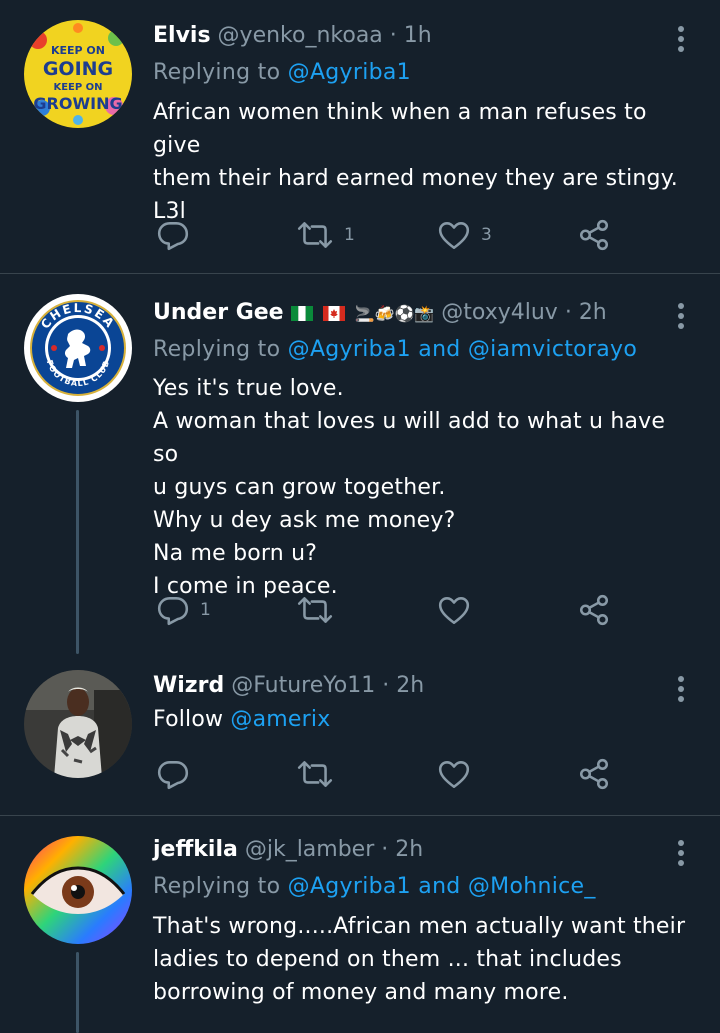  What do you see at coordinates (248, 388) in the screenshot?
I see `tweet-text-line: Yes it's true love.` at bounding box center [248, 388].